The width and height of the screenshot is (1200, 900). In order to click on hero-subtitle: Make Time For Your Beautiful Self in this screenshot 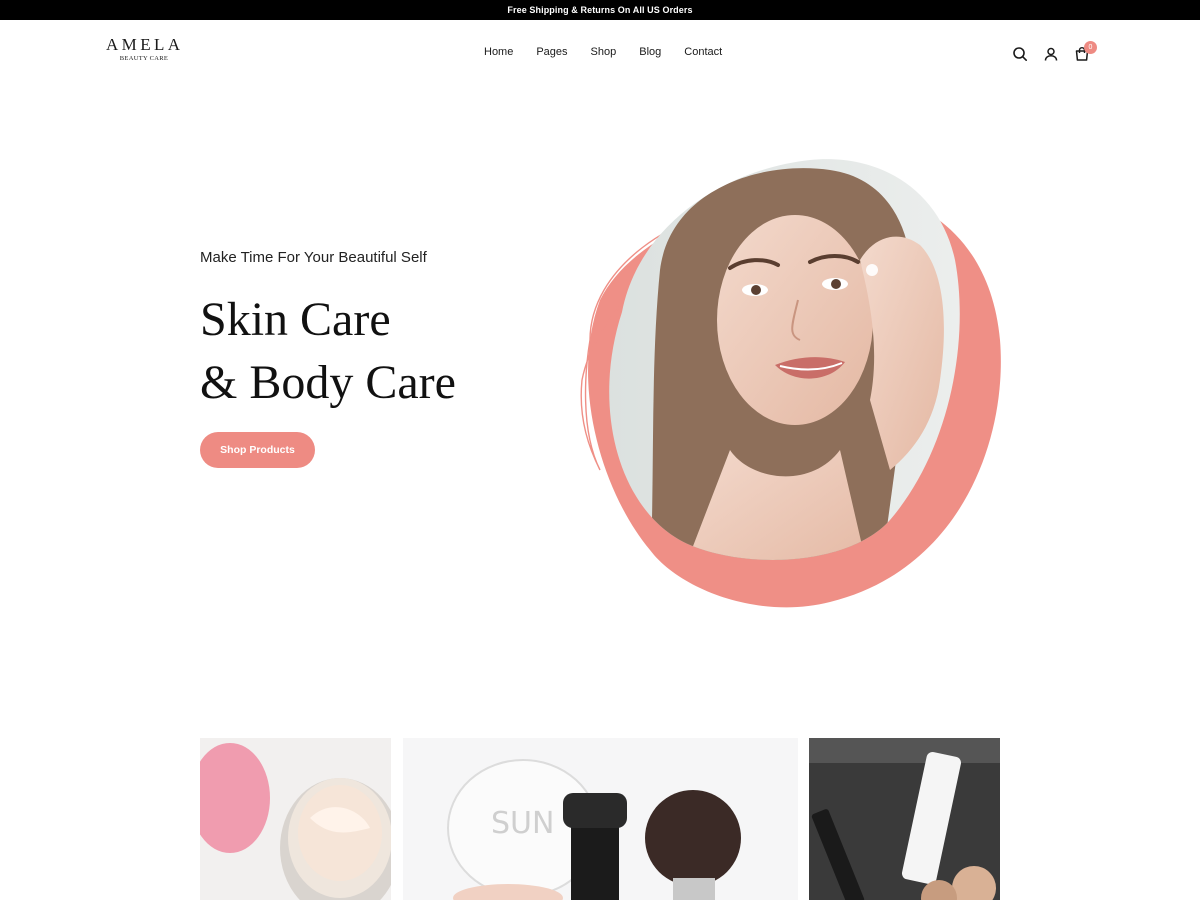, I will do `click(313, 257)`.